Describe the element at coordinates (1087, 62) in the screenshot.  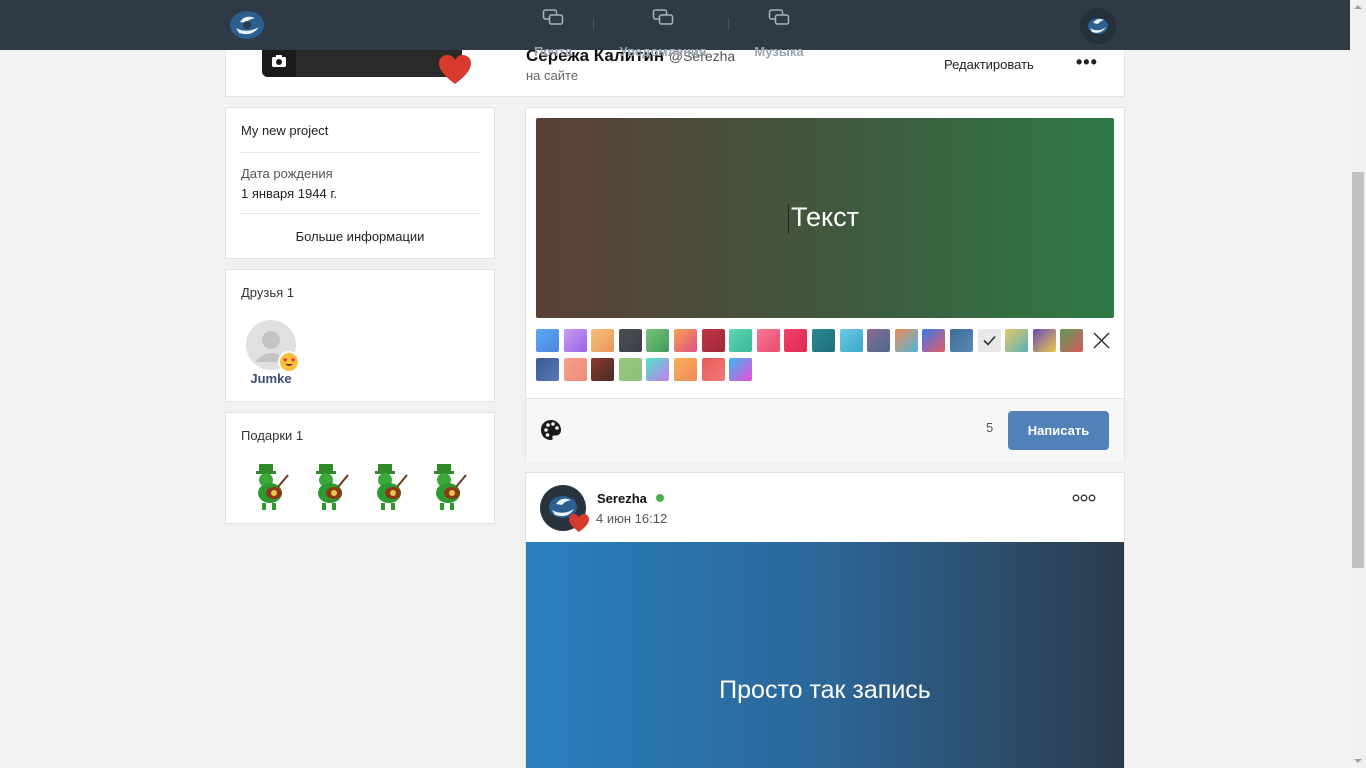
I see `more-options-button: •••` at that location.